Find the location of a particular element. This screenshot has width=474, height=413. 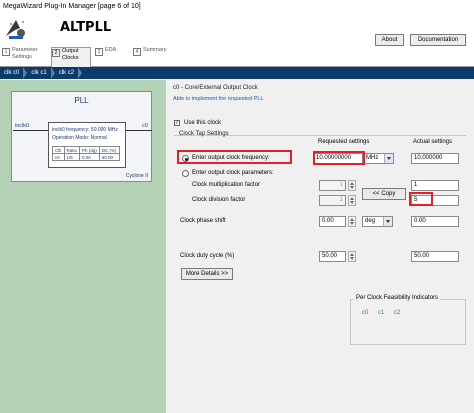

actual-duty-cycle-field: 50.00 is located at coordinates (435, 256).